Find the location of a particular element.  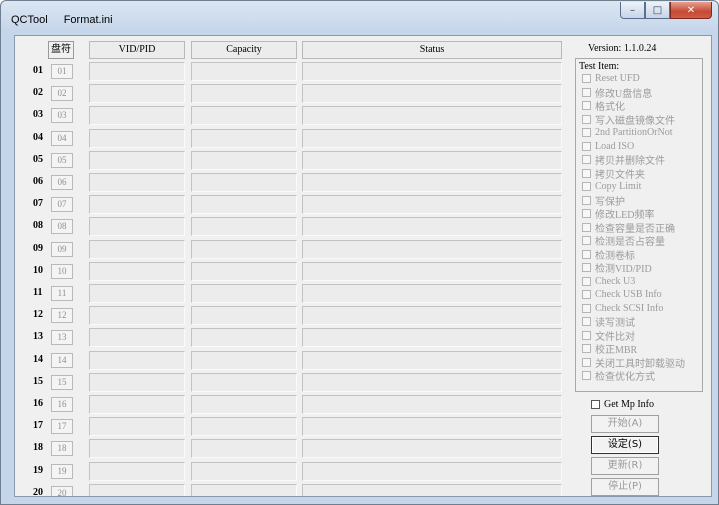

row-number: 17 is located at coordinates (38, 426).